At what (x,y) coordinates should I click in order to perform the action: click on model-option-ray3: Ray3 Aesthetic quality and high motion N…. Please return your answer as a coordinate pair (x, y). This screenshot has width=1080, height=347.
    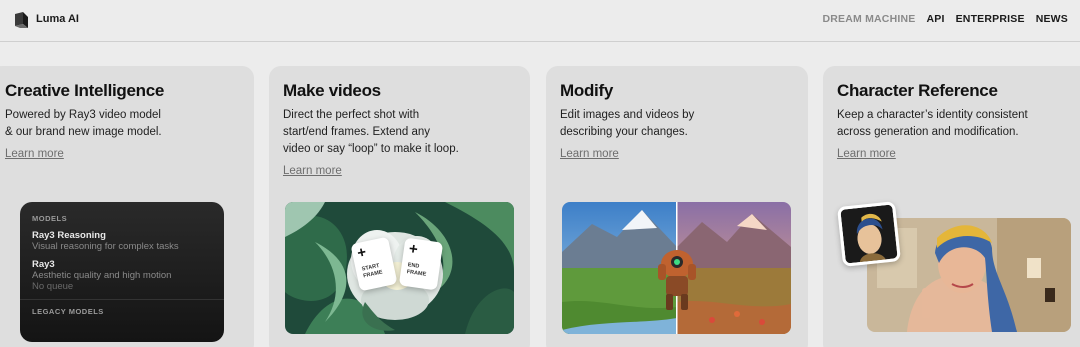
    Looking at the image, I should click on (122, 275).